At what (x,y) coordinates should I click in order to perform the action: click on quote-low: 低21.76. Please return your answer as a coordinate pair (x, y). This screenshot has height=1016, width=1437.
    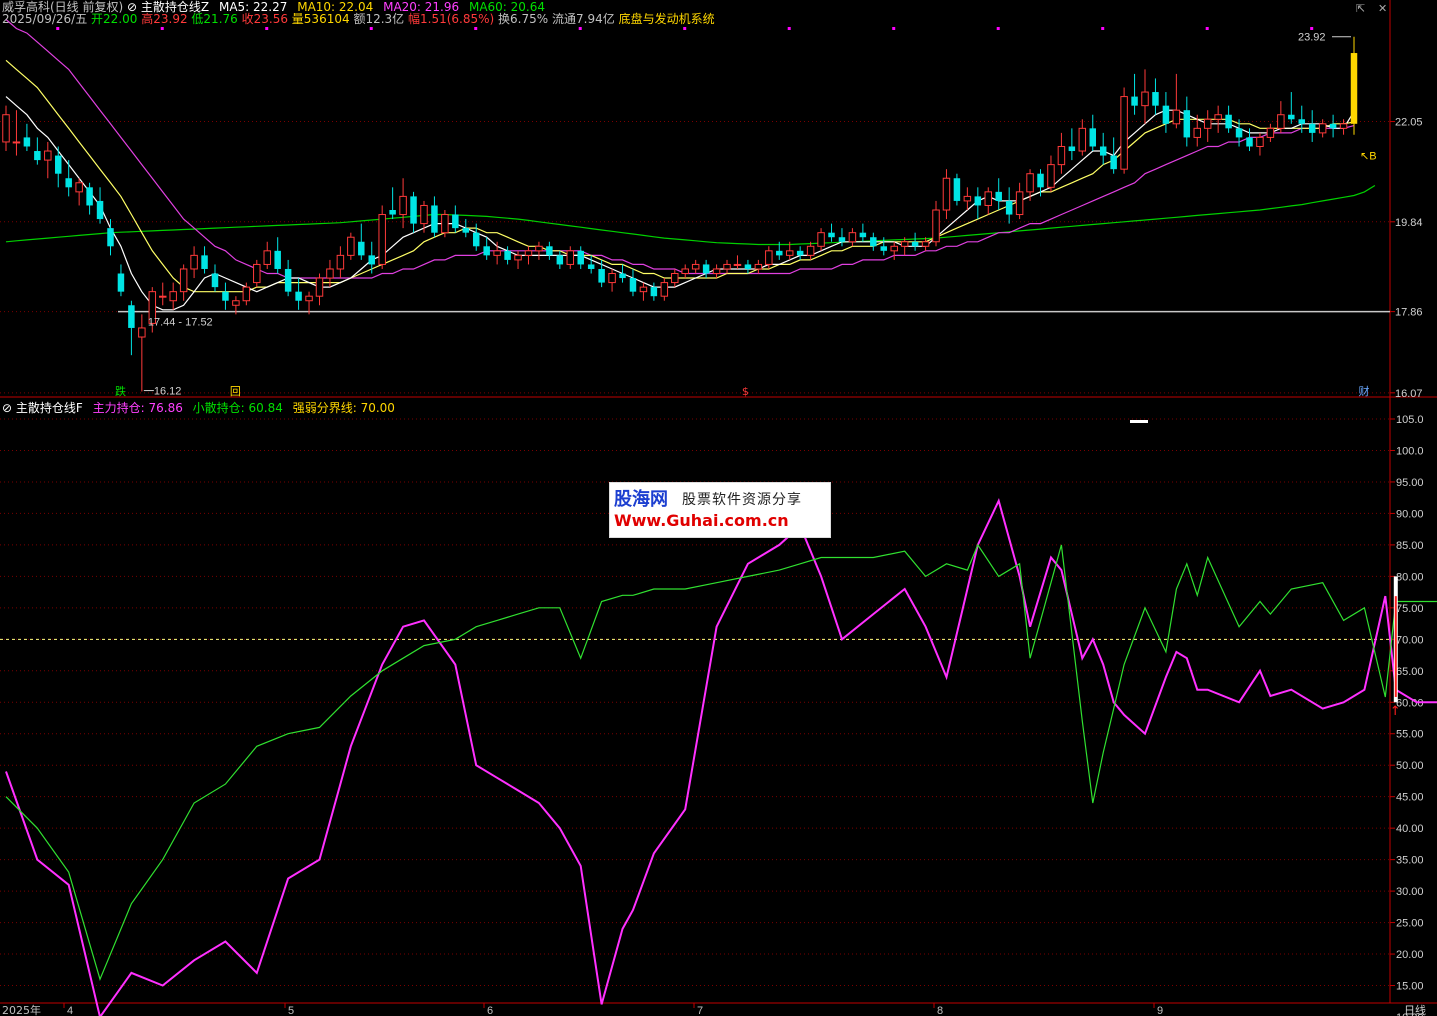
    Looking at the image, I should click on (214, 19).